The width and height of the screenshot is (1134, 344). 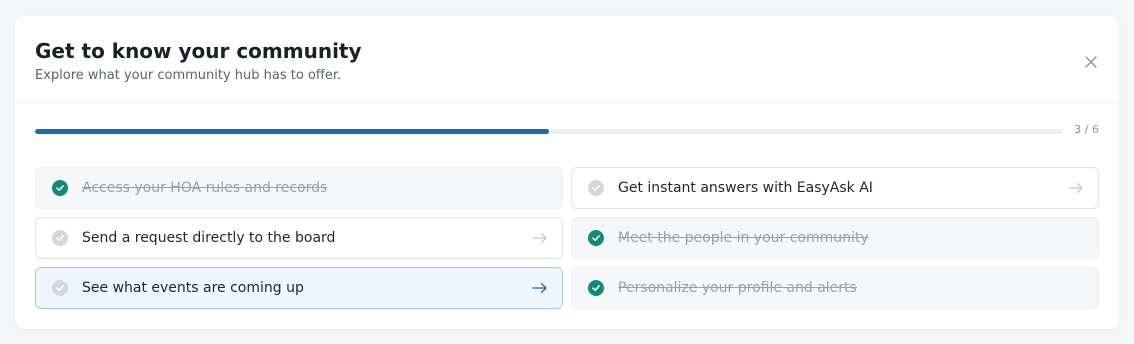 I want to click on task-label: Send a request directly to the board, so click(x=209, y=238).